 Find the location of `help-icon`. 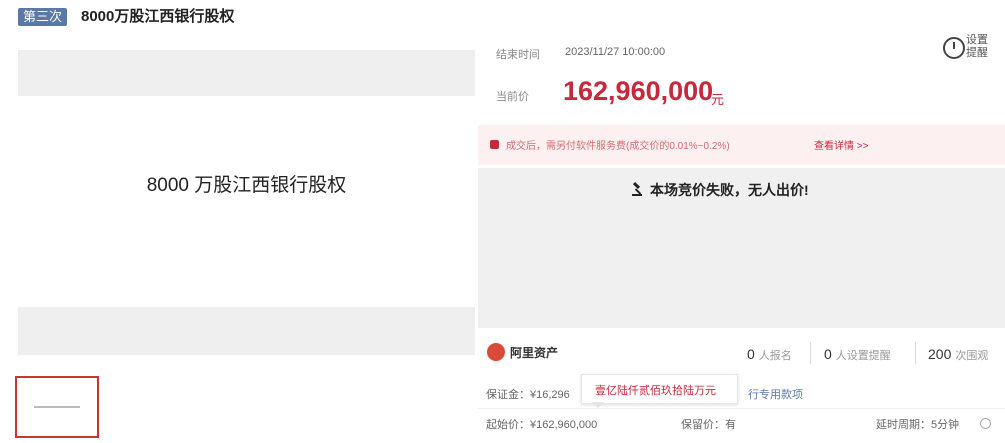

help-icon is located at coordinates (985, 423).